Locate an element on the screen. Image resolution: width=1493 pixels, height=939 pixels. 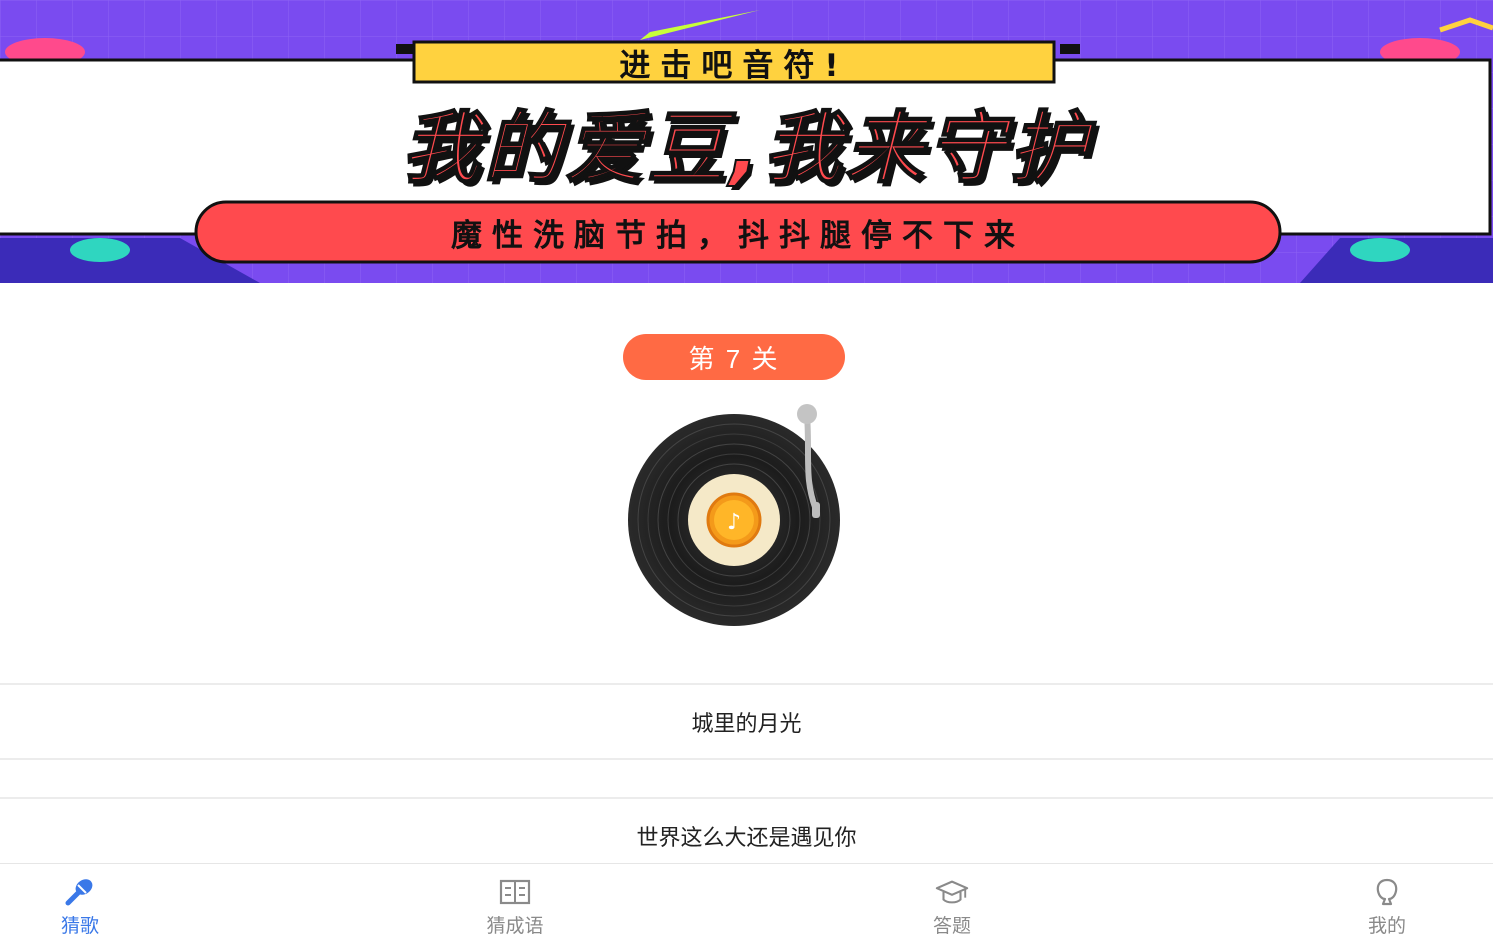
answer-option: 城里的月光 is located at coordinates (746, 722).